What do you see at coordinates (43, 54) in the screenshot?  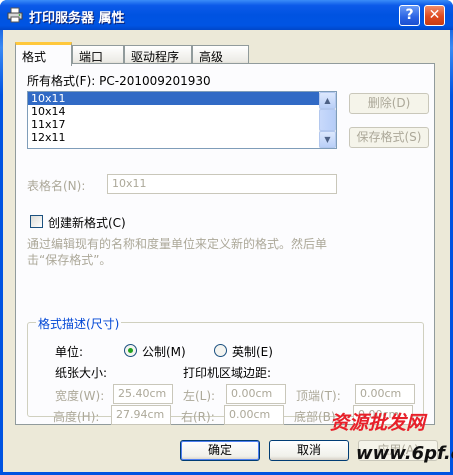 I see `tab-forms: 格式` at bounding box center [43, 54].